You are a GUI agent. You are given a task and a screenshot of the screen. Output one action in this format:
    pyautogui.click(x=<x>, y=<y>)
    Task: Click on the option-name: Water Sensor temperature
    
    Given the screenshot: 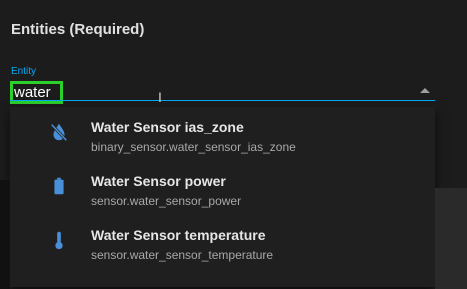 What is the action you would take?
    pyautogui.click(x=178, y=235)
    